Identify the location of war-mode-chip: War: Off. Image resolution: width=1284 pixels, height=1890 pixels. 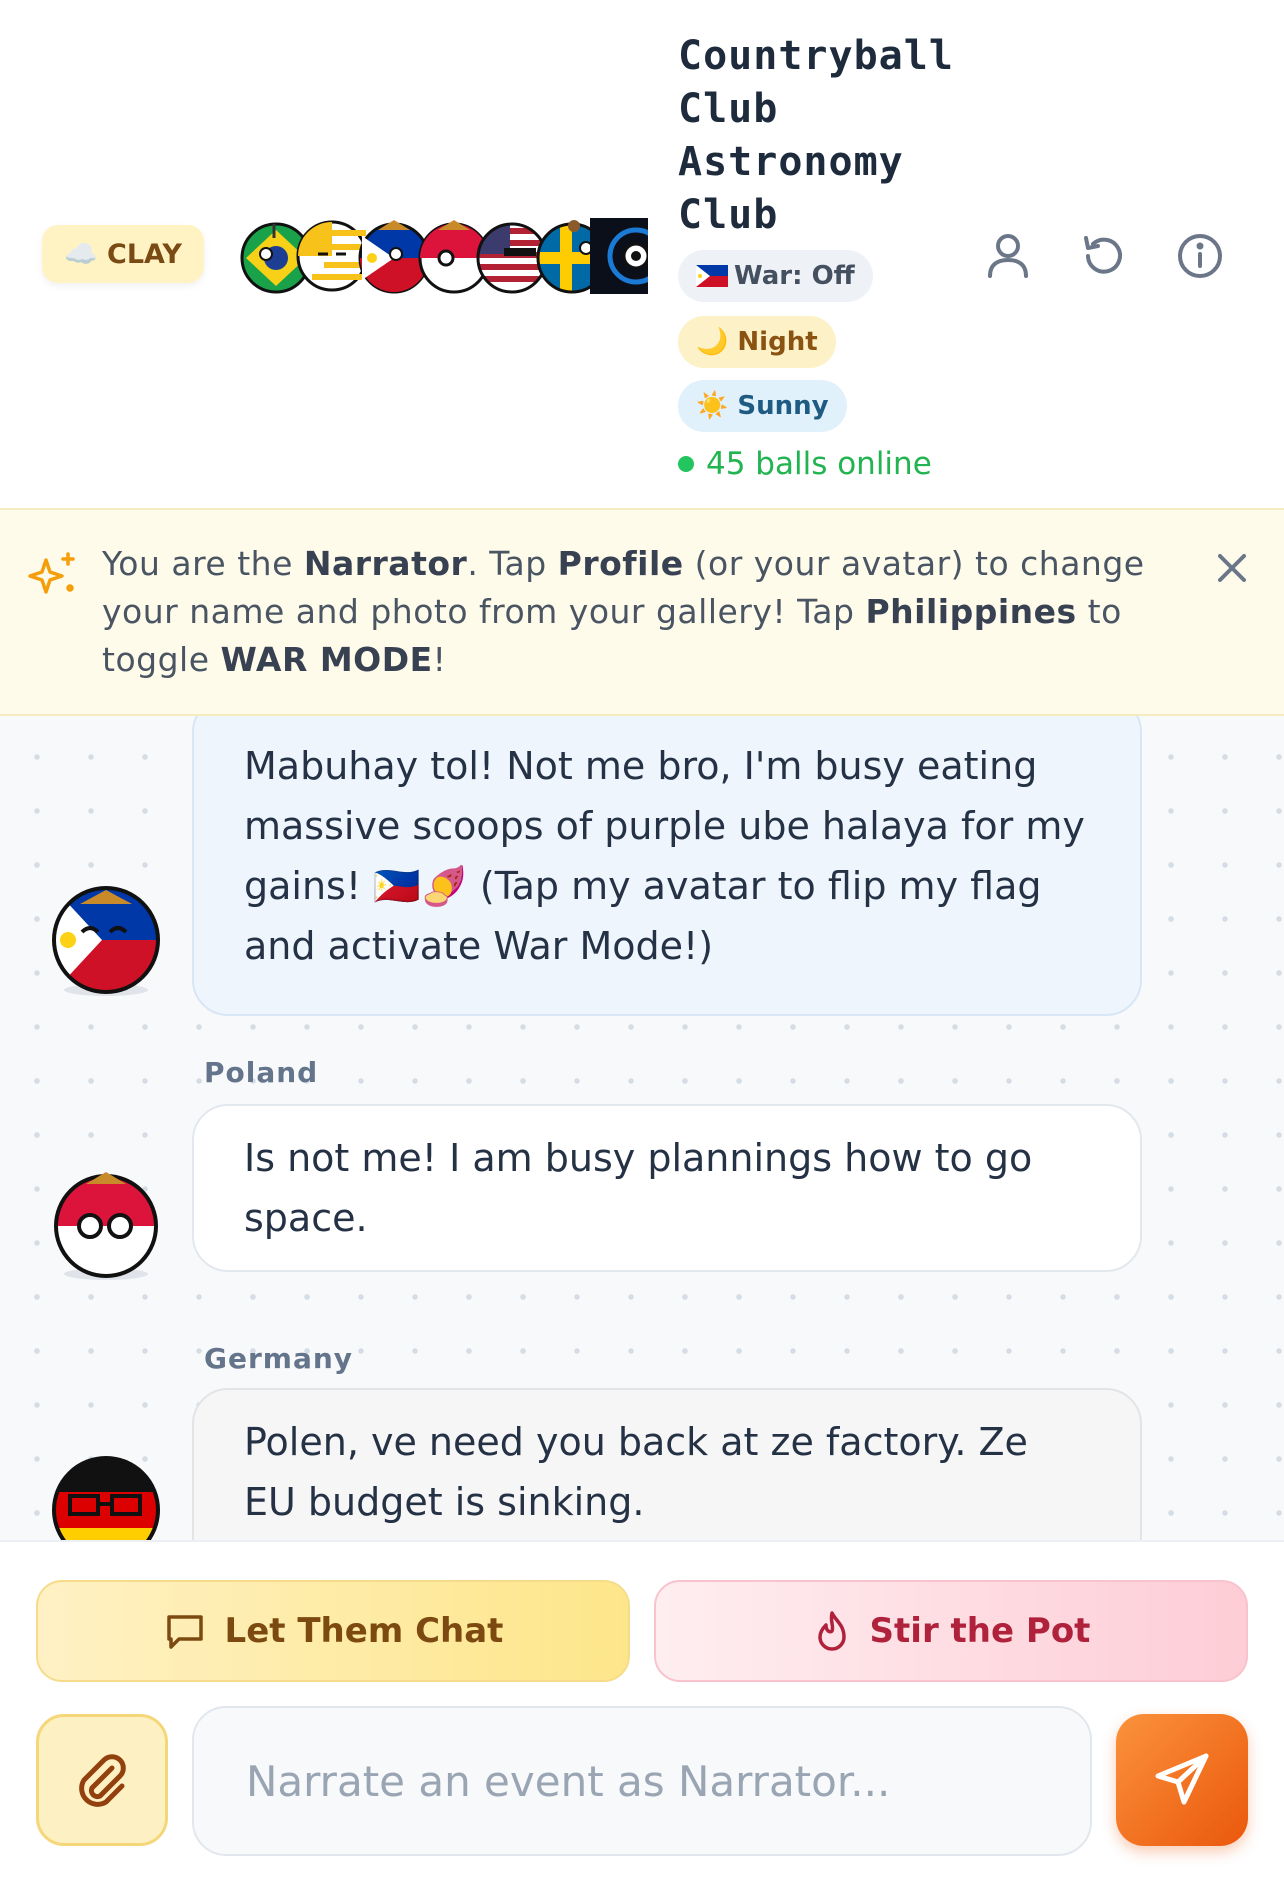
(775, 276).